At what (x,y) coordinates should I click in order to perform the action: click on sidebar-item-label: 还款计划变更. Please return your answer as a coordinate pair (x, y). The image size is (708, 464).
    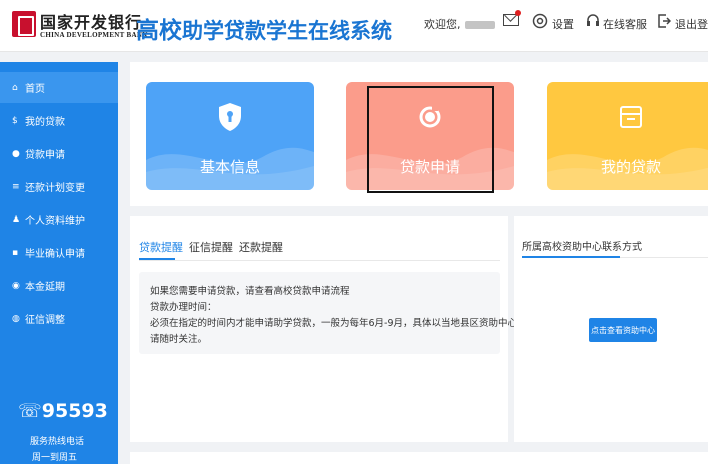
    Looking at the image, I should click on (55, 188).